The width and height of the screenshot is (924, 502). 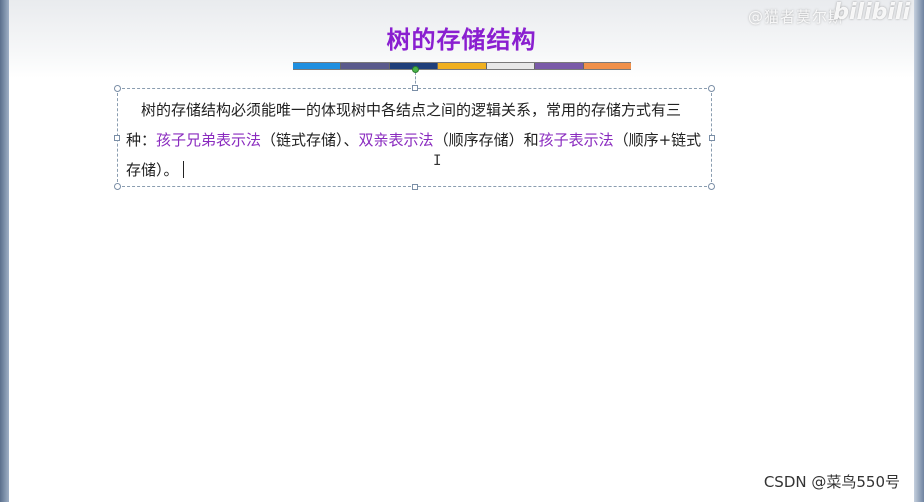 I want to click on resize-handle-bottom-left, so click(x=117, y=186).